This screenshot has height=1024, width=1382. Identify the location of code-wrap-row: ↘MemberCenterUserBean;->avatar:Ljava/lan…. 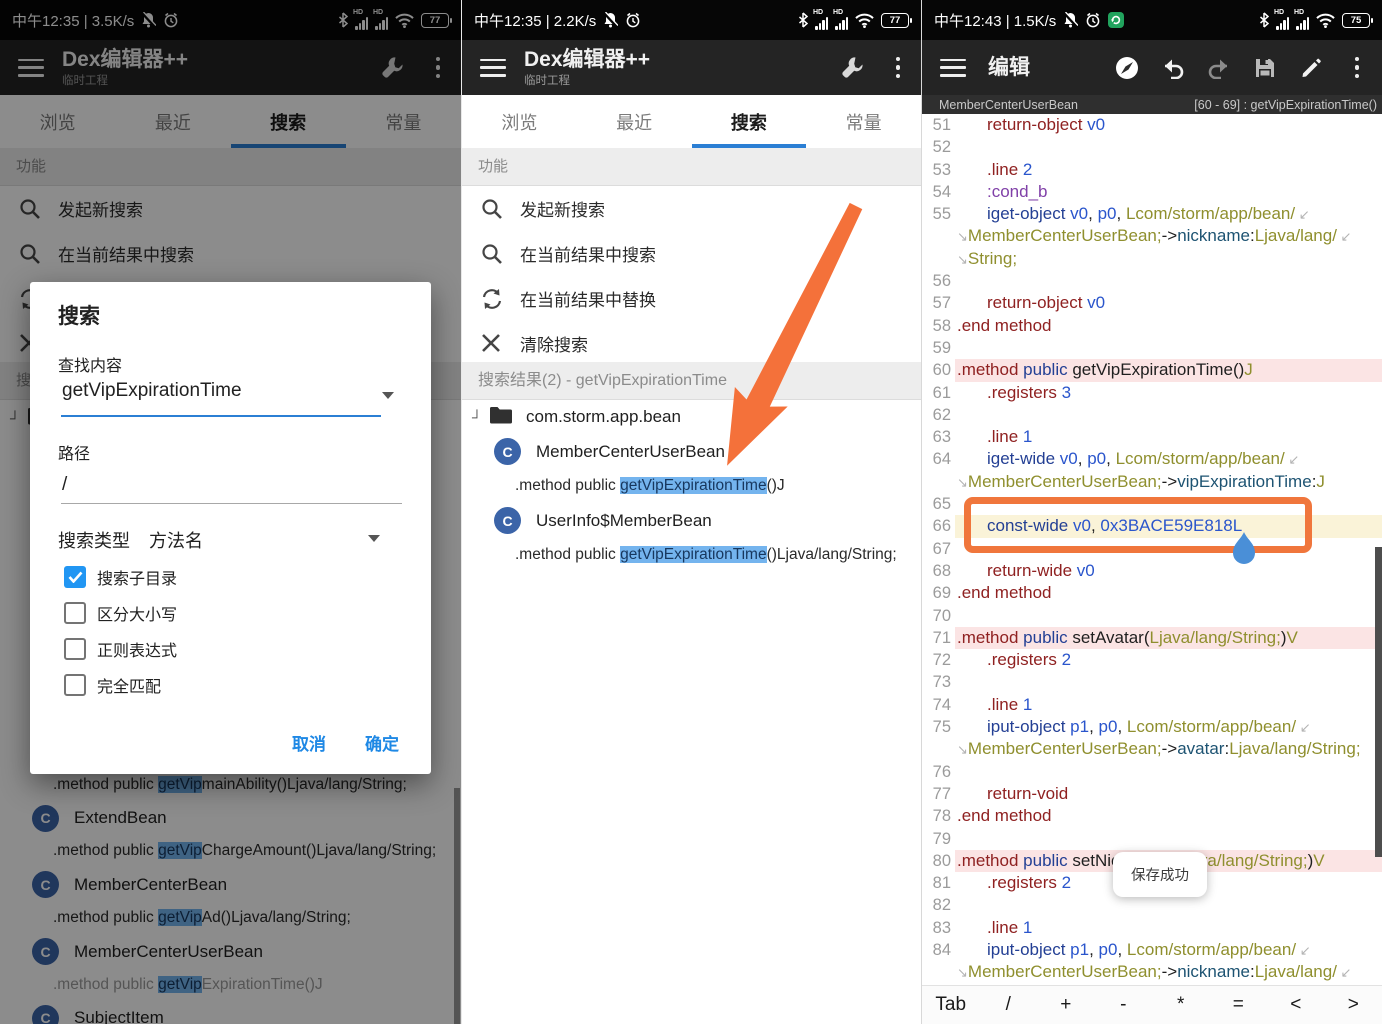
(1152, 749).